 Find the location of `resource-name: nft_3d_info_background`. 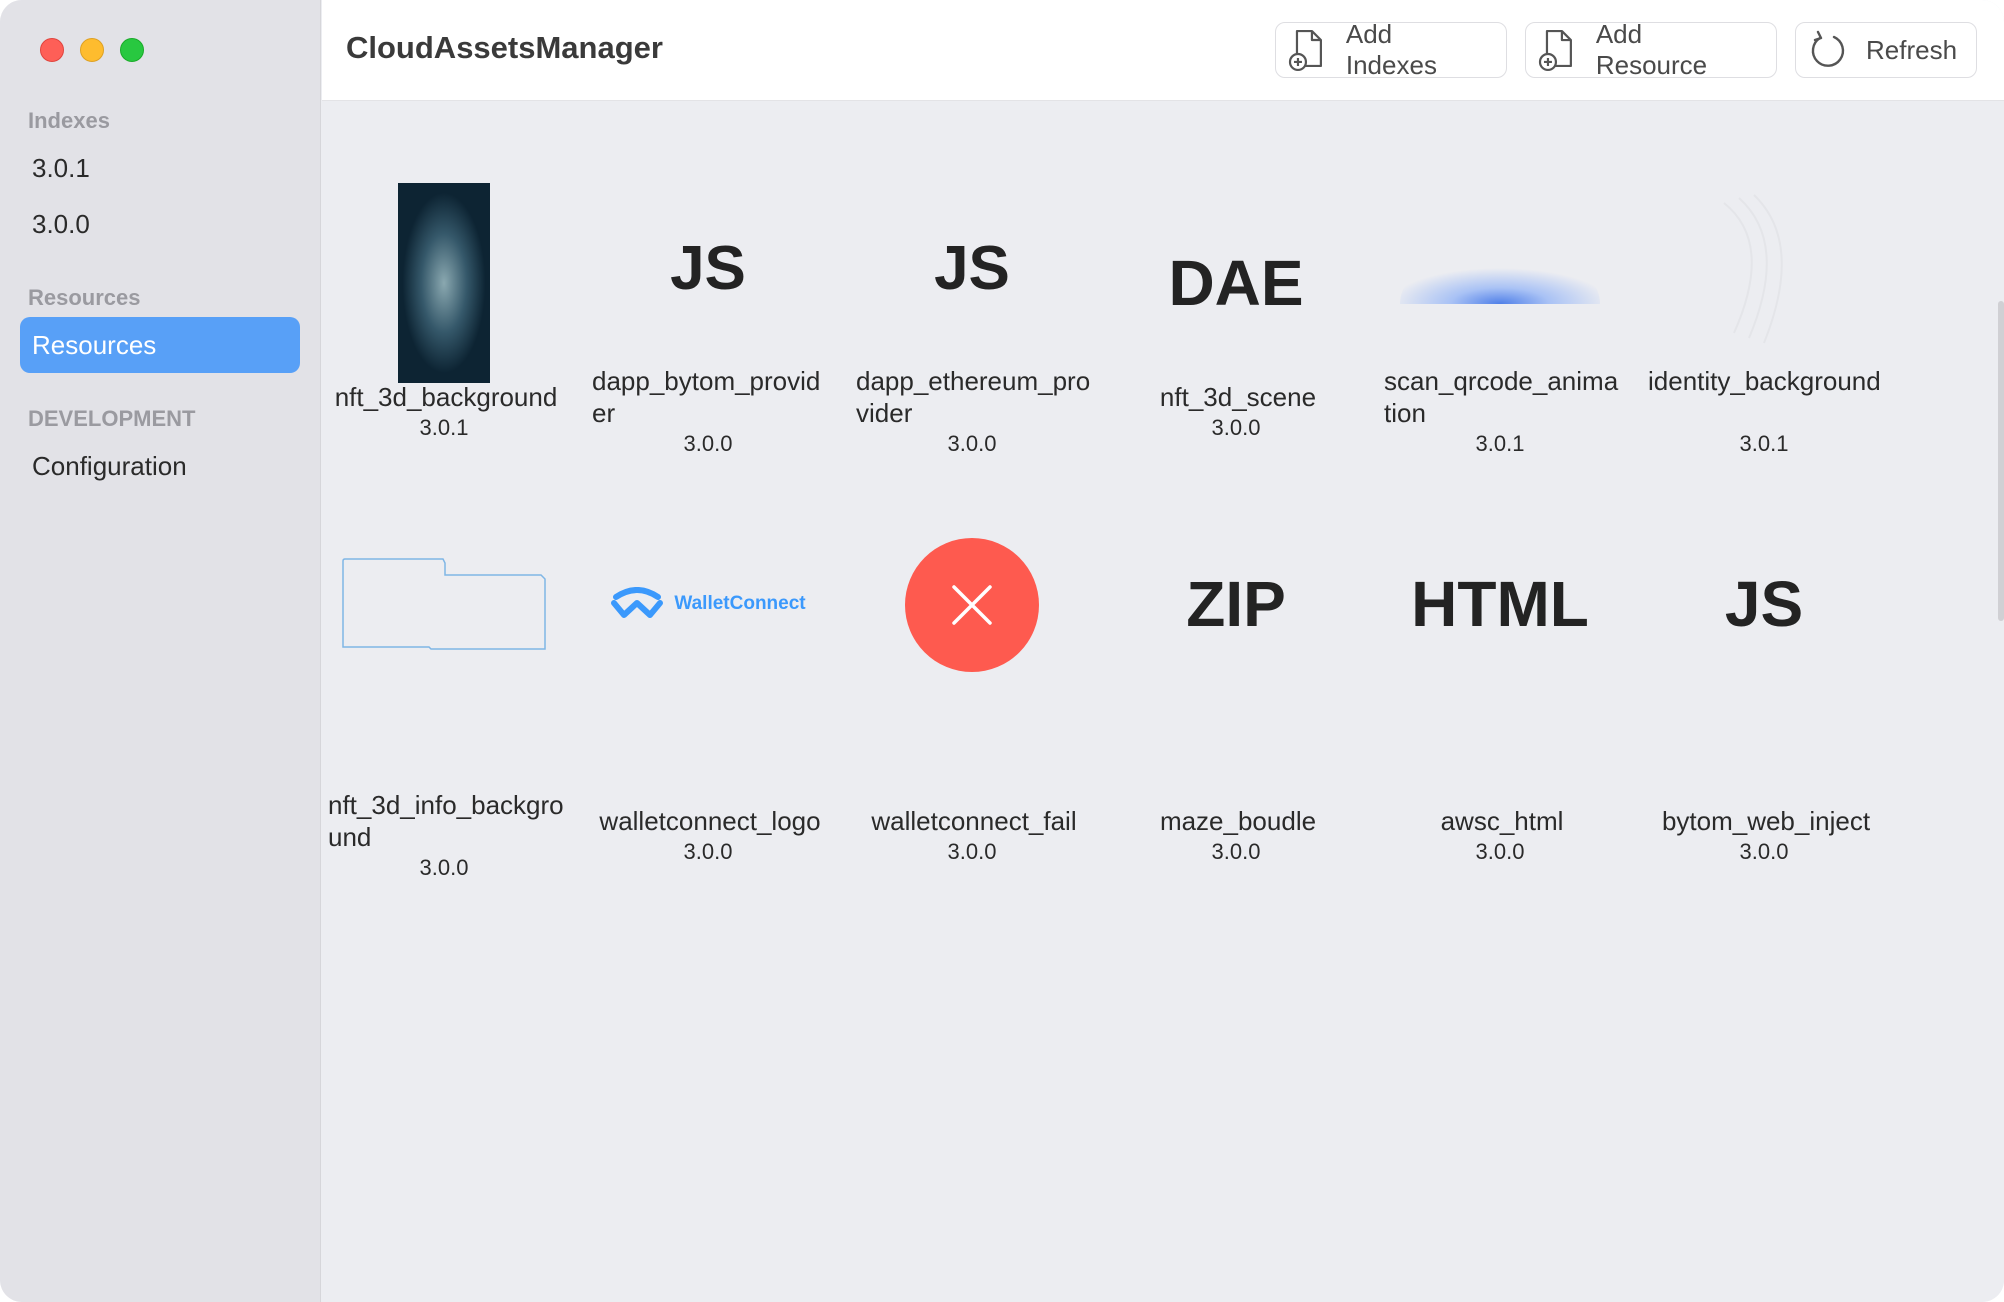

resource-name: nft_3d_info_background is located at coordinates (446, 821).